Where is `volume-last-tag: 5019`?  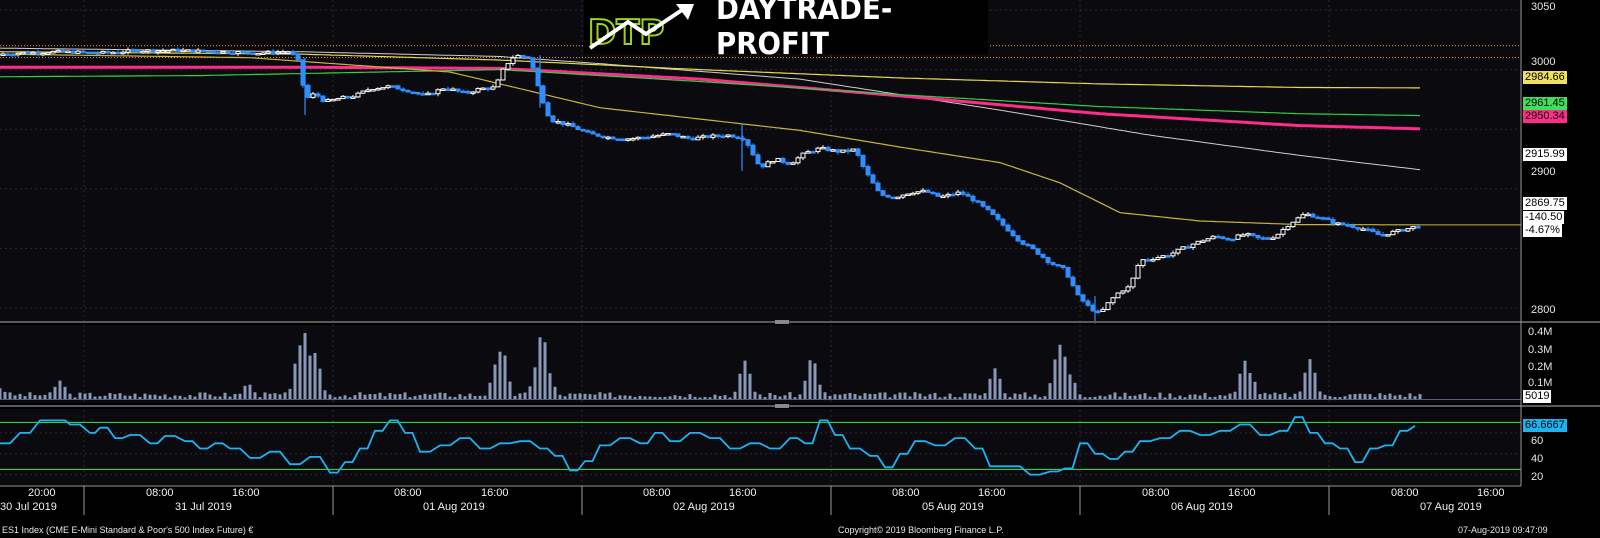 volume-last-tag: 5019 is located at coordinates (1537, 396).